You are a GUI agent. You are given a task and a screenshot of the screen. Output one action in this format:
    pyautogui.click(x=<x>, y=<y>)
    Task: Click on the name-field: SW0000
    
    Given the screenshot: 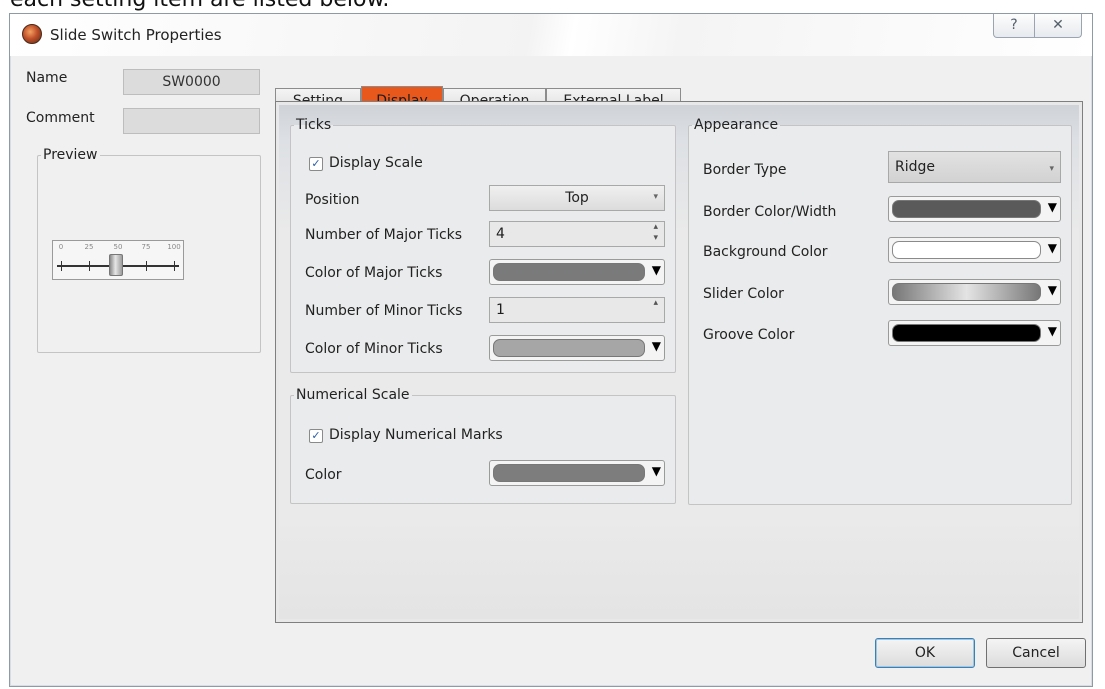 What is the action you would take?
    pyautogui.click(x=191, y=82)
    